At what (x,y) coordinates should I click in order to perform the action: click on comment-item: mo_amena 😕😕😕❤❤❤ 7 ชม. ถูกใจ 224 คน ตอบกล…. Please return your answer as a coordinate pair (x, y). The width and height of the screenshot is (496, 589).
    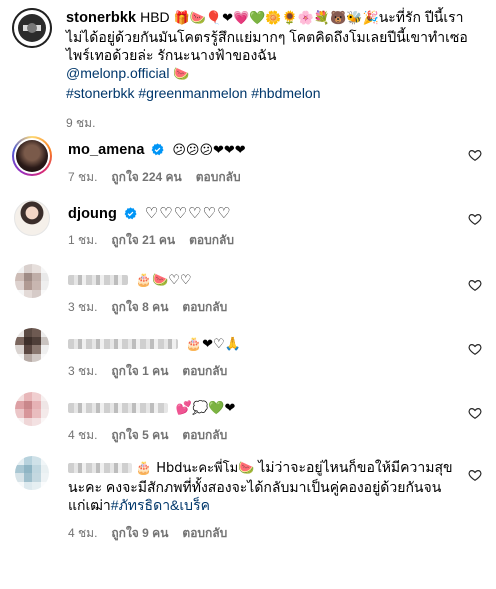
    Looking at the image, I should click on (247, 168).